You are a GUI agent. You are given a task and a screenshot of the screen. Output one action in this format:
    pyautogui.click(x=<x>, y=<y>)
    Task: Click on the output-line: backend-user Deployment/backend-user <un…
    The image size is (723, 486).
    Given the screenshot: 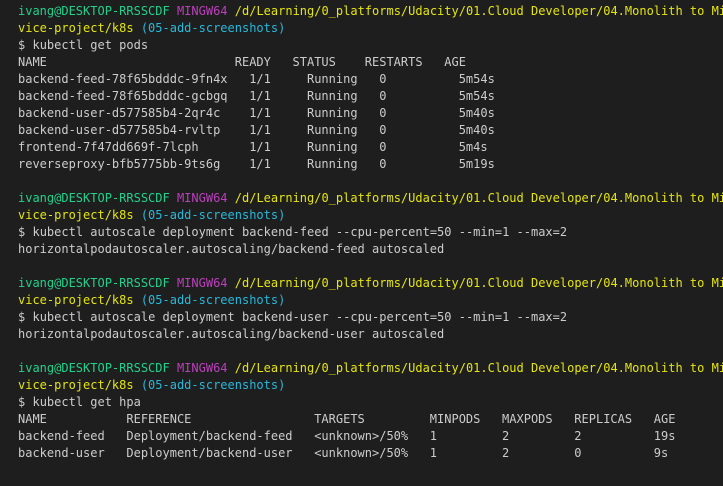 What is the action you would take?
    pyautogui.click(x=343, y=453)
    